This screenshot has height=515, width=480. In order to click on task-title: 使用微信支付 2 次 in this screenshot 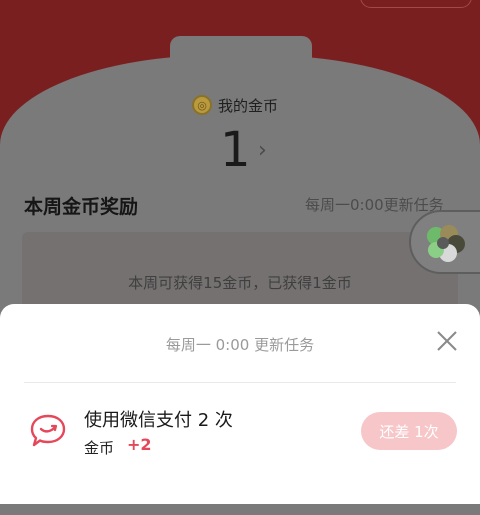, I will do `click(158, 420)`.